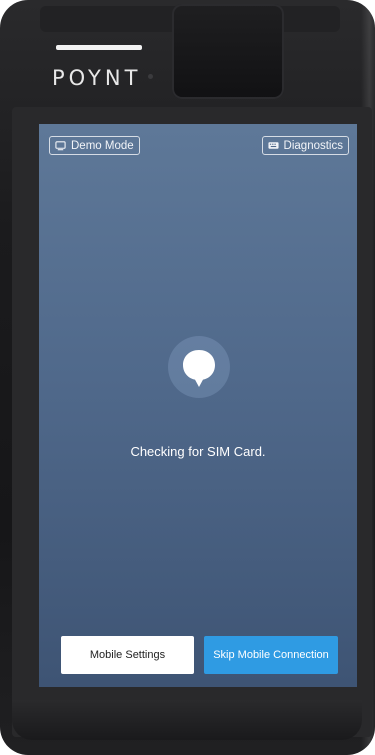 This screenshot has height=755, width=375. I want to click on diagnostics-label: Diagnostics, so click(313, 145).